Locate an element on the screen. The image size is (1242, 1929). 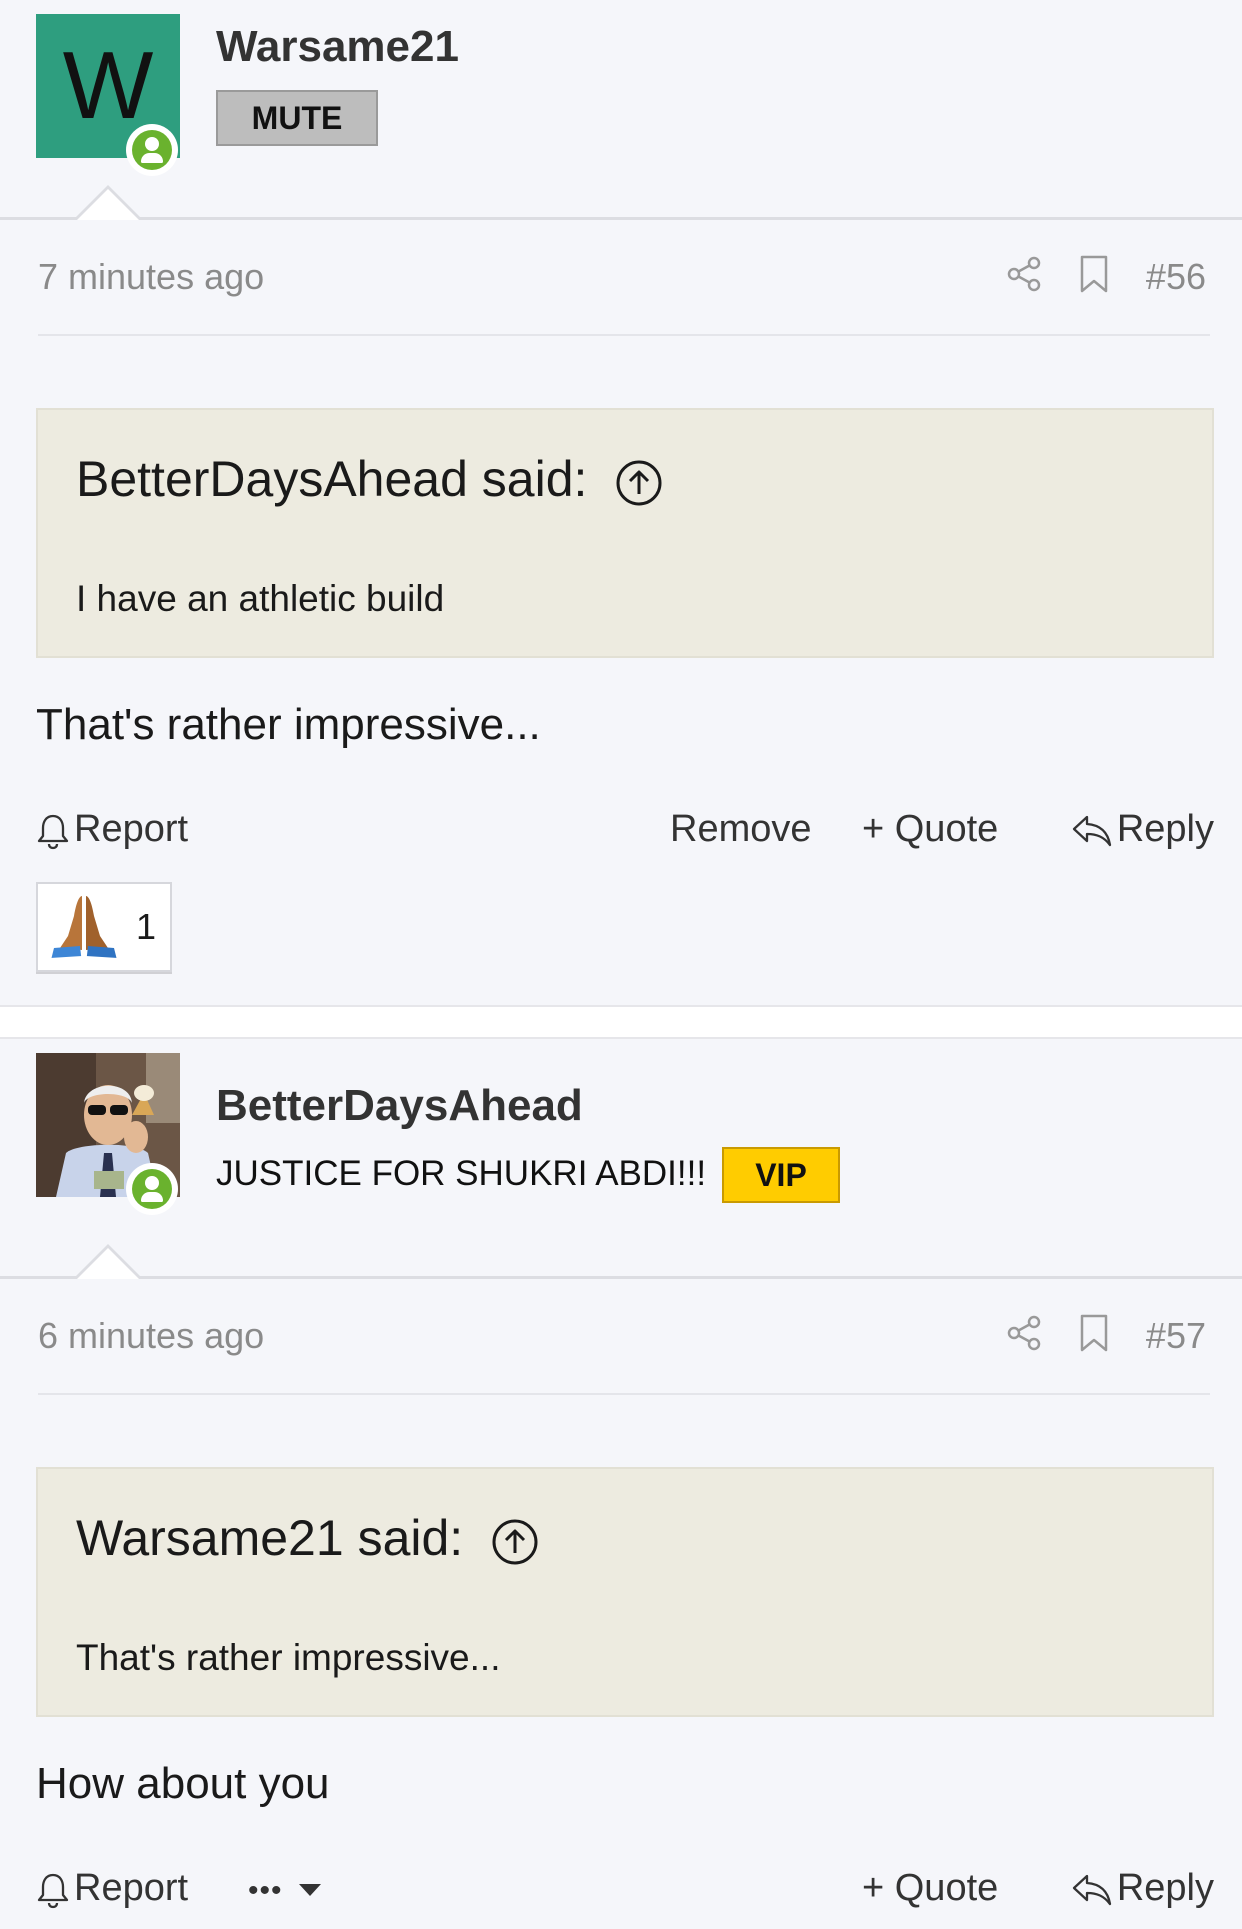
quote-author-label: BetterDaysAhead said: is located at coordinates (331, 479).